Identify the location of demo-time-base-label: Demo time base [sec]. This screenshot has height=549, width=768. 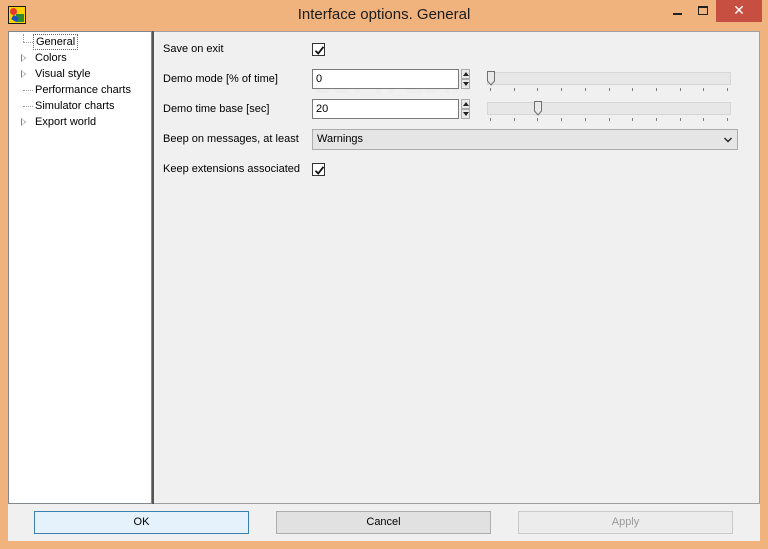
(216, 109).